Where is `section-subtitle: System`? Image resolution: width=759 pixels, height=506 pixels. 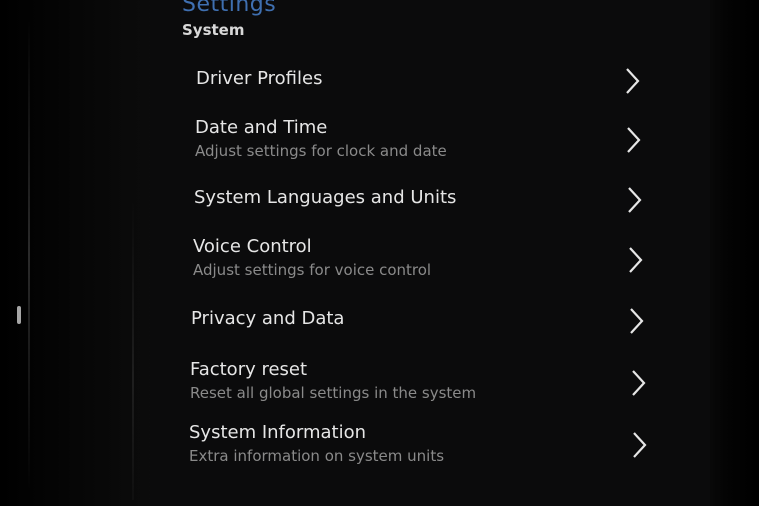
section-subtitle: System is located at coordinates (213, 30).